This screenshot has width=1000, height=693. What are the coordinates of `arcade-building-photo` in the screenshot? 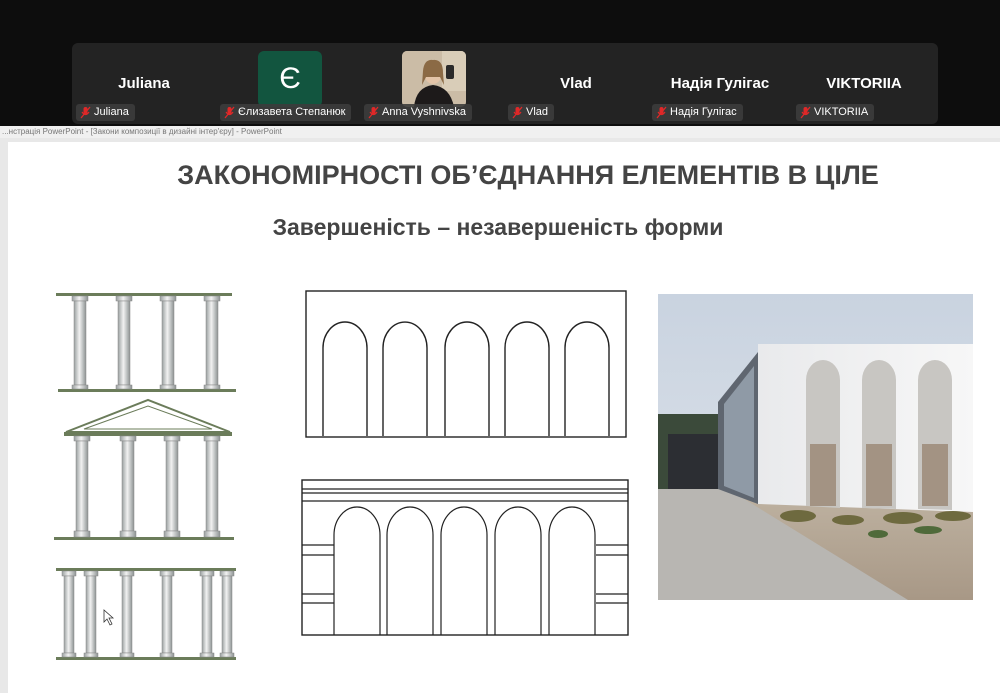 It's located at (815, 447).